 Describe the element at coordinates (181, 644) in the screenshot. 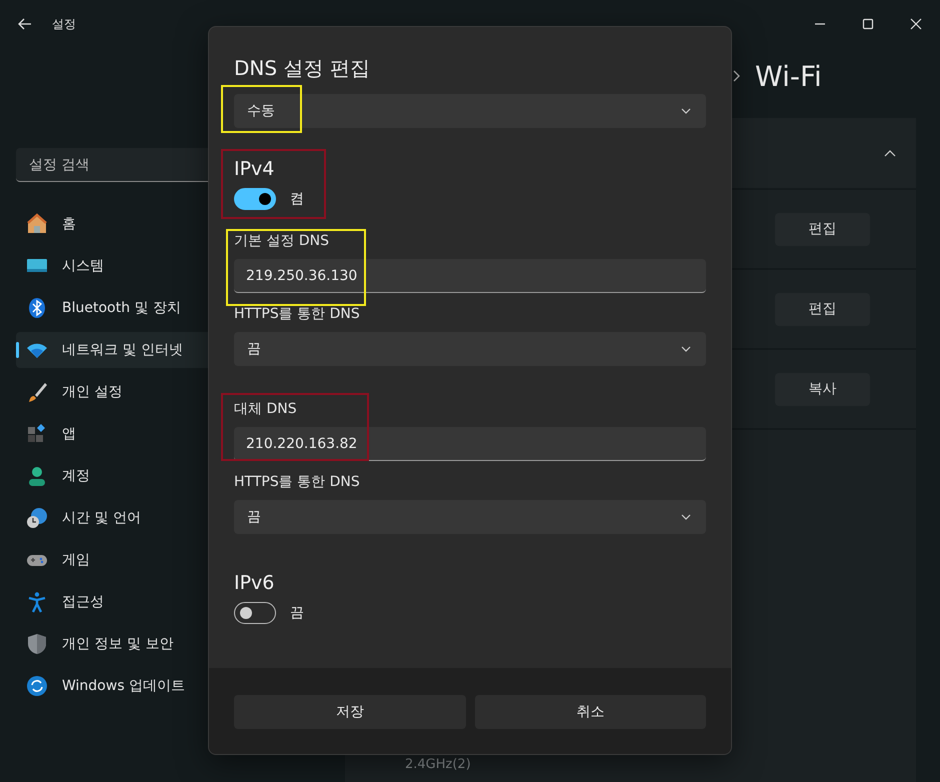

I see `sidebar-item: 개인 정보 및 보안` at that location.